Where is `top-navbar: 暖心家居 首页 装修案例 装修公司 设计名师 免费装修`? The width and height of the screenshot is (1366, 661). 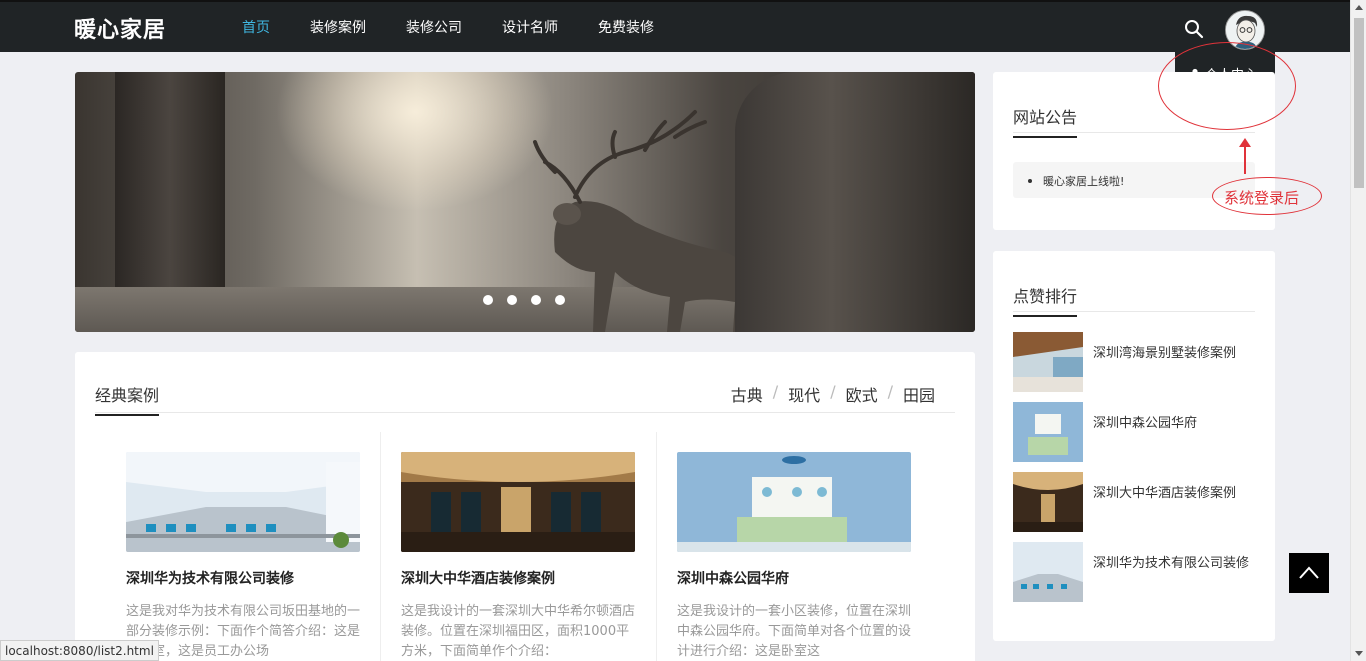 top-navbar: 暖心家居 首页 装修案例 装修公司 设计名师 免费装修 is located at coordinates (675, 26).